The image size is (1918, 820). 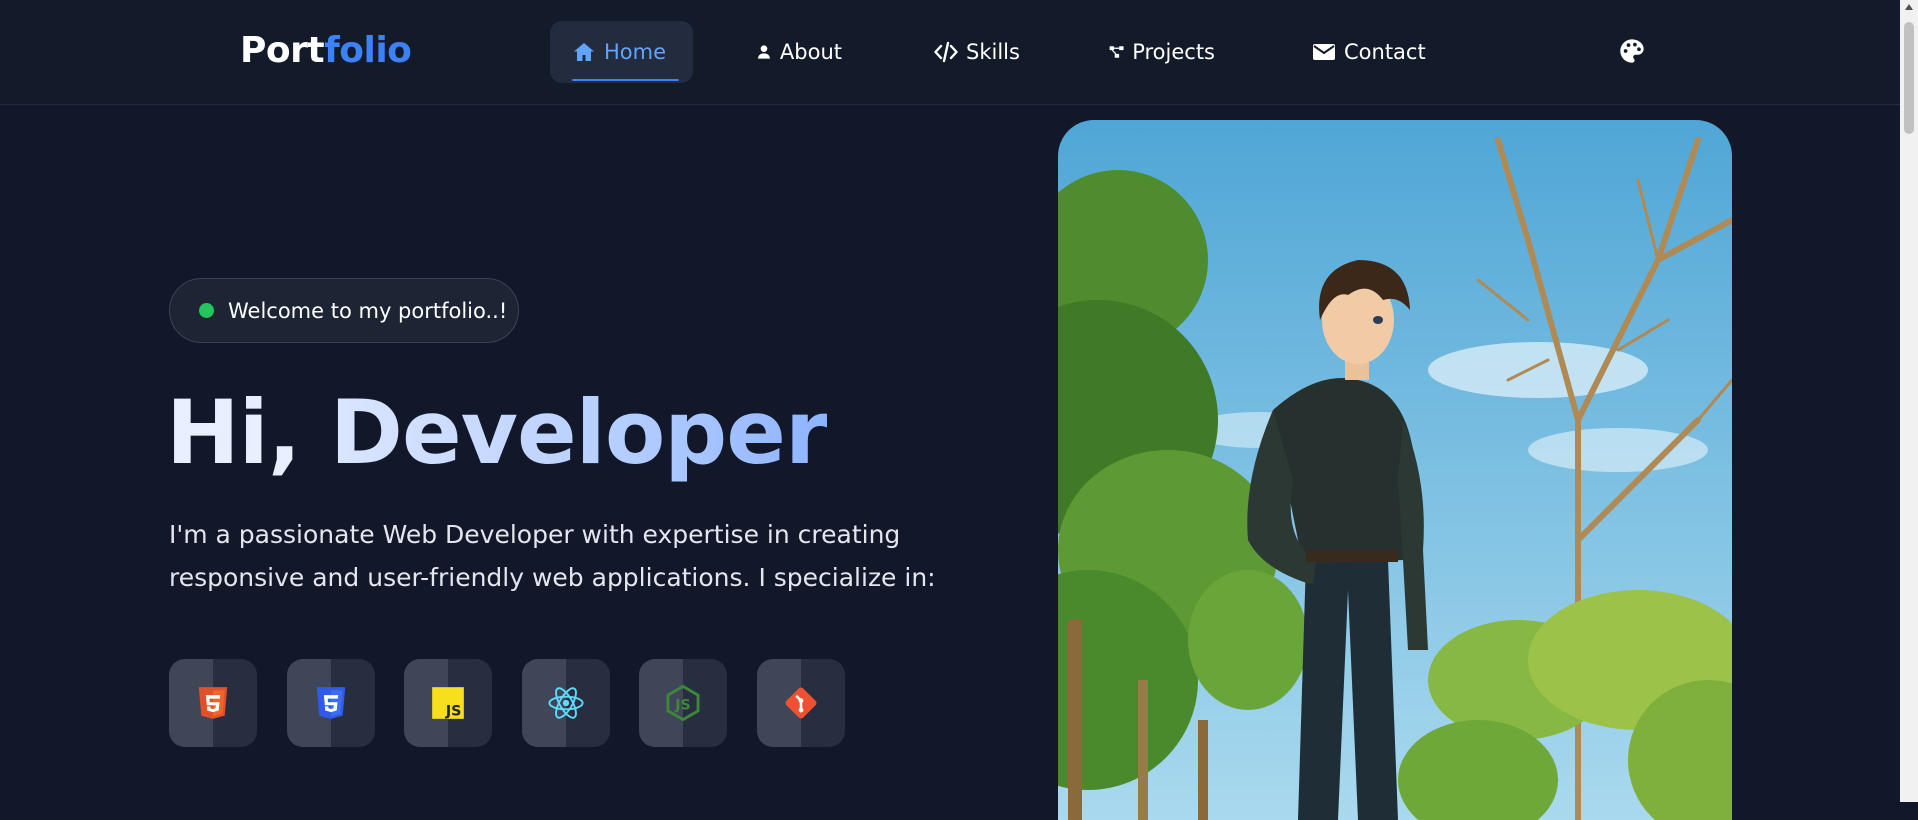 I want to click on palette-icon, so click(x=1632, y=51).